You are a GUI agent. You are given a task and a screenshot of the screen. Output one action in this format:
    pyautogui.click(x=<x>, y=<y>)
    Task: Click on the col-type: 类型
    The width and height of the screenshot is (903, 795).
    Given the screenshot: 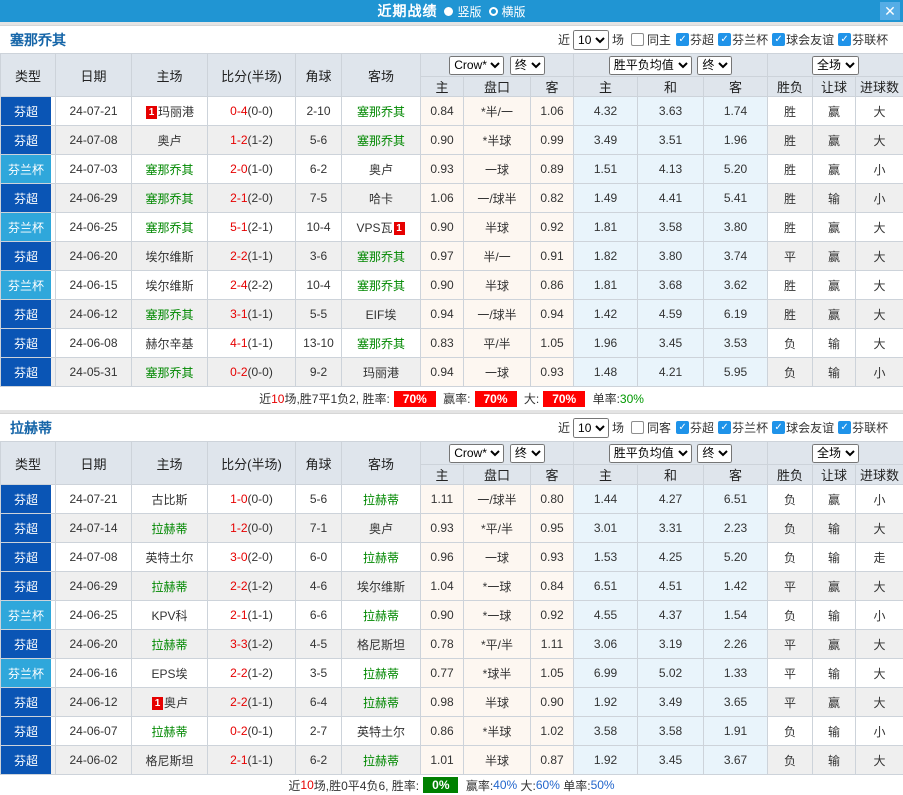 What is the action you would take?
    pyautogui.click(x=28, y=75)
    